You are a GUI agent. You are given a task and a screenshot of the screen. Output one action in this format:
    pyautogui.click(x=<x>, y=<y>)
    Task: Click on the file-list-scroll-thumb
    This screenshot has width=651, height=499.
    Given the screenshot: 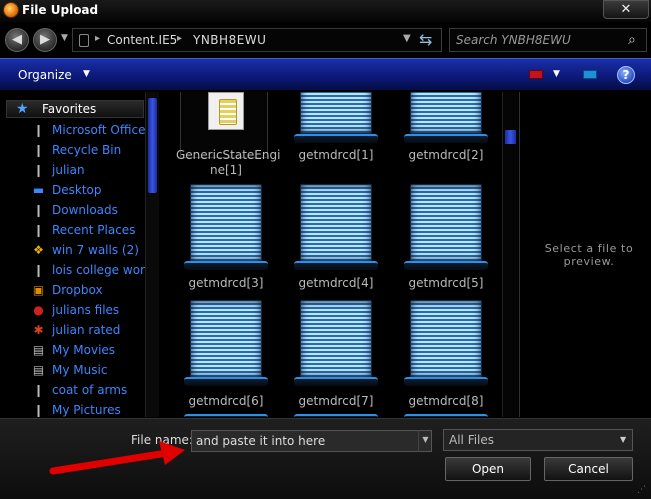 What is the action you would take?
    pyautogui.click(x=510, y=137)
    